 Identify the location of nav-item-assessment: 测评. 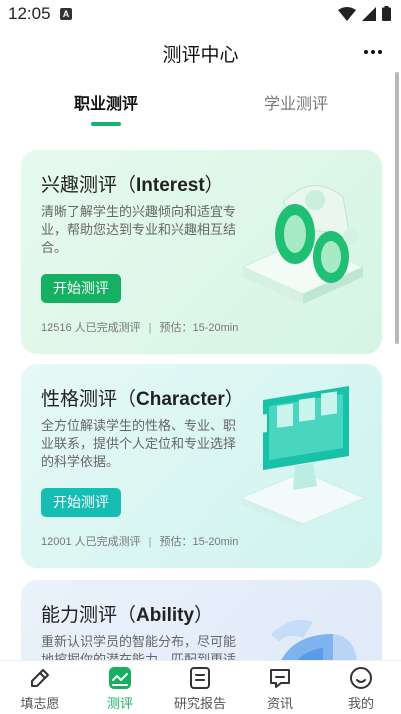
(120, 687).